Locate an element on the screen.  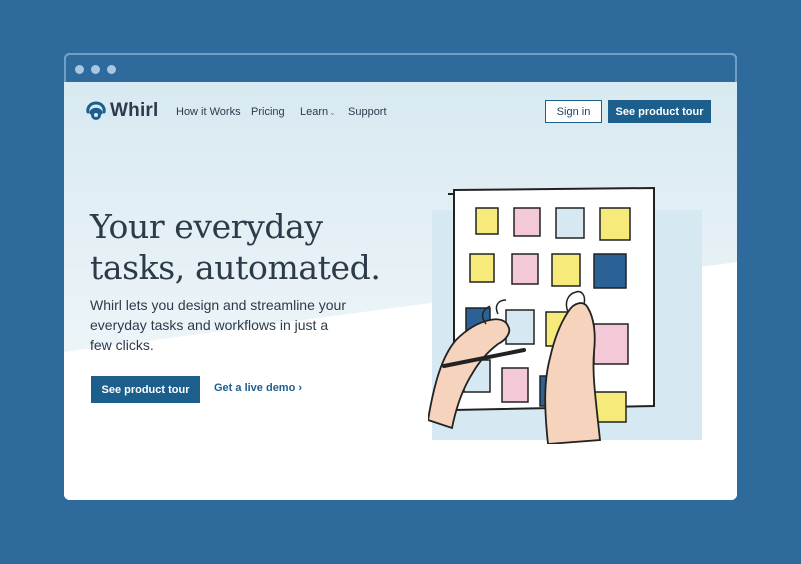
logo: Whirl is located at coordinates (122, 111).